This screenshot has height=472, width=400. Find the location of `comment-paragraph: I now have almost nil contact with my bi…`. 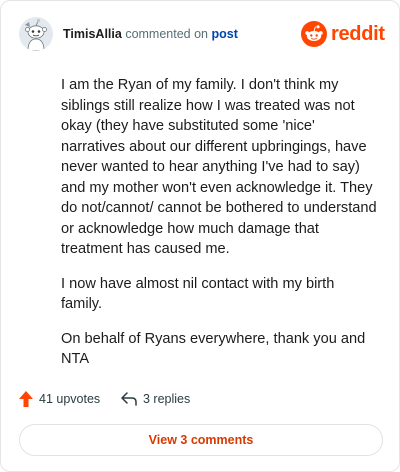

comment-paragraph: I now have almost nil contact with my bi… is located at coordinates (198, 294).